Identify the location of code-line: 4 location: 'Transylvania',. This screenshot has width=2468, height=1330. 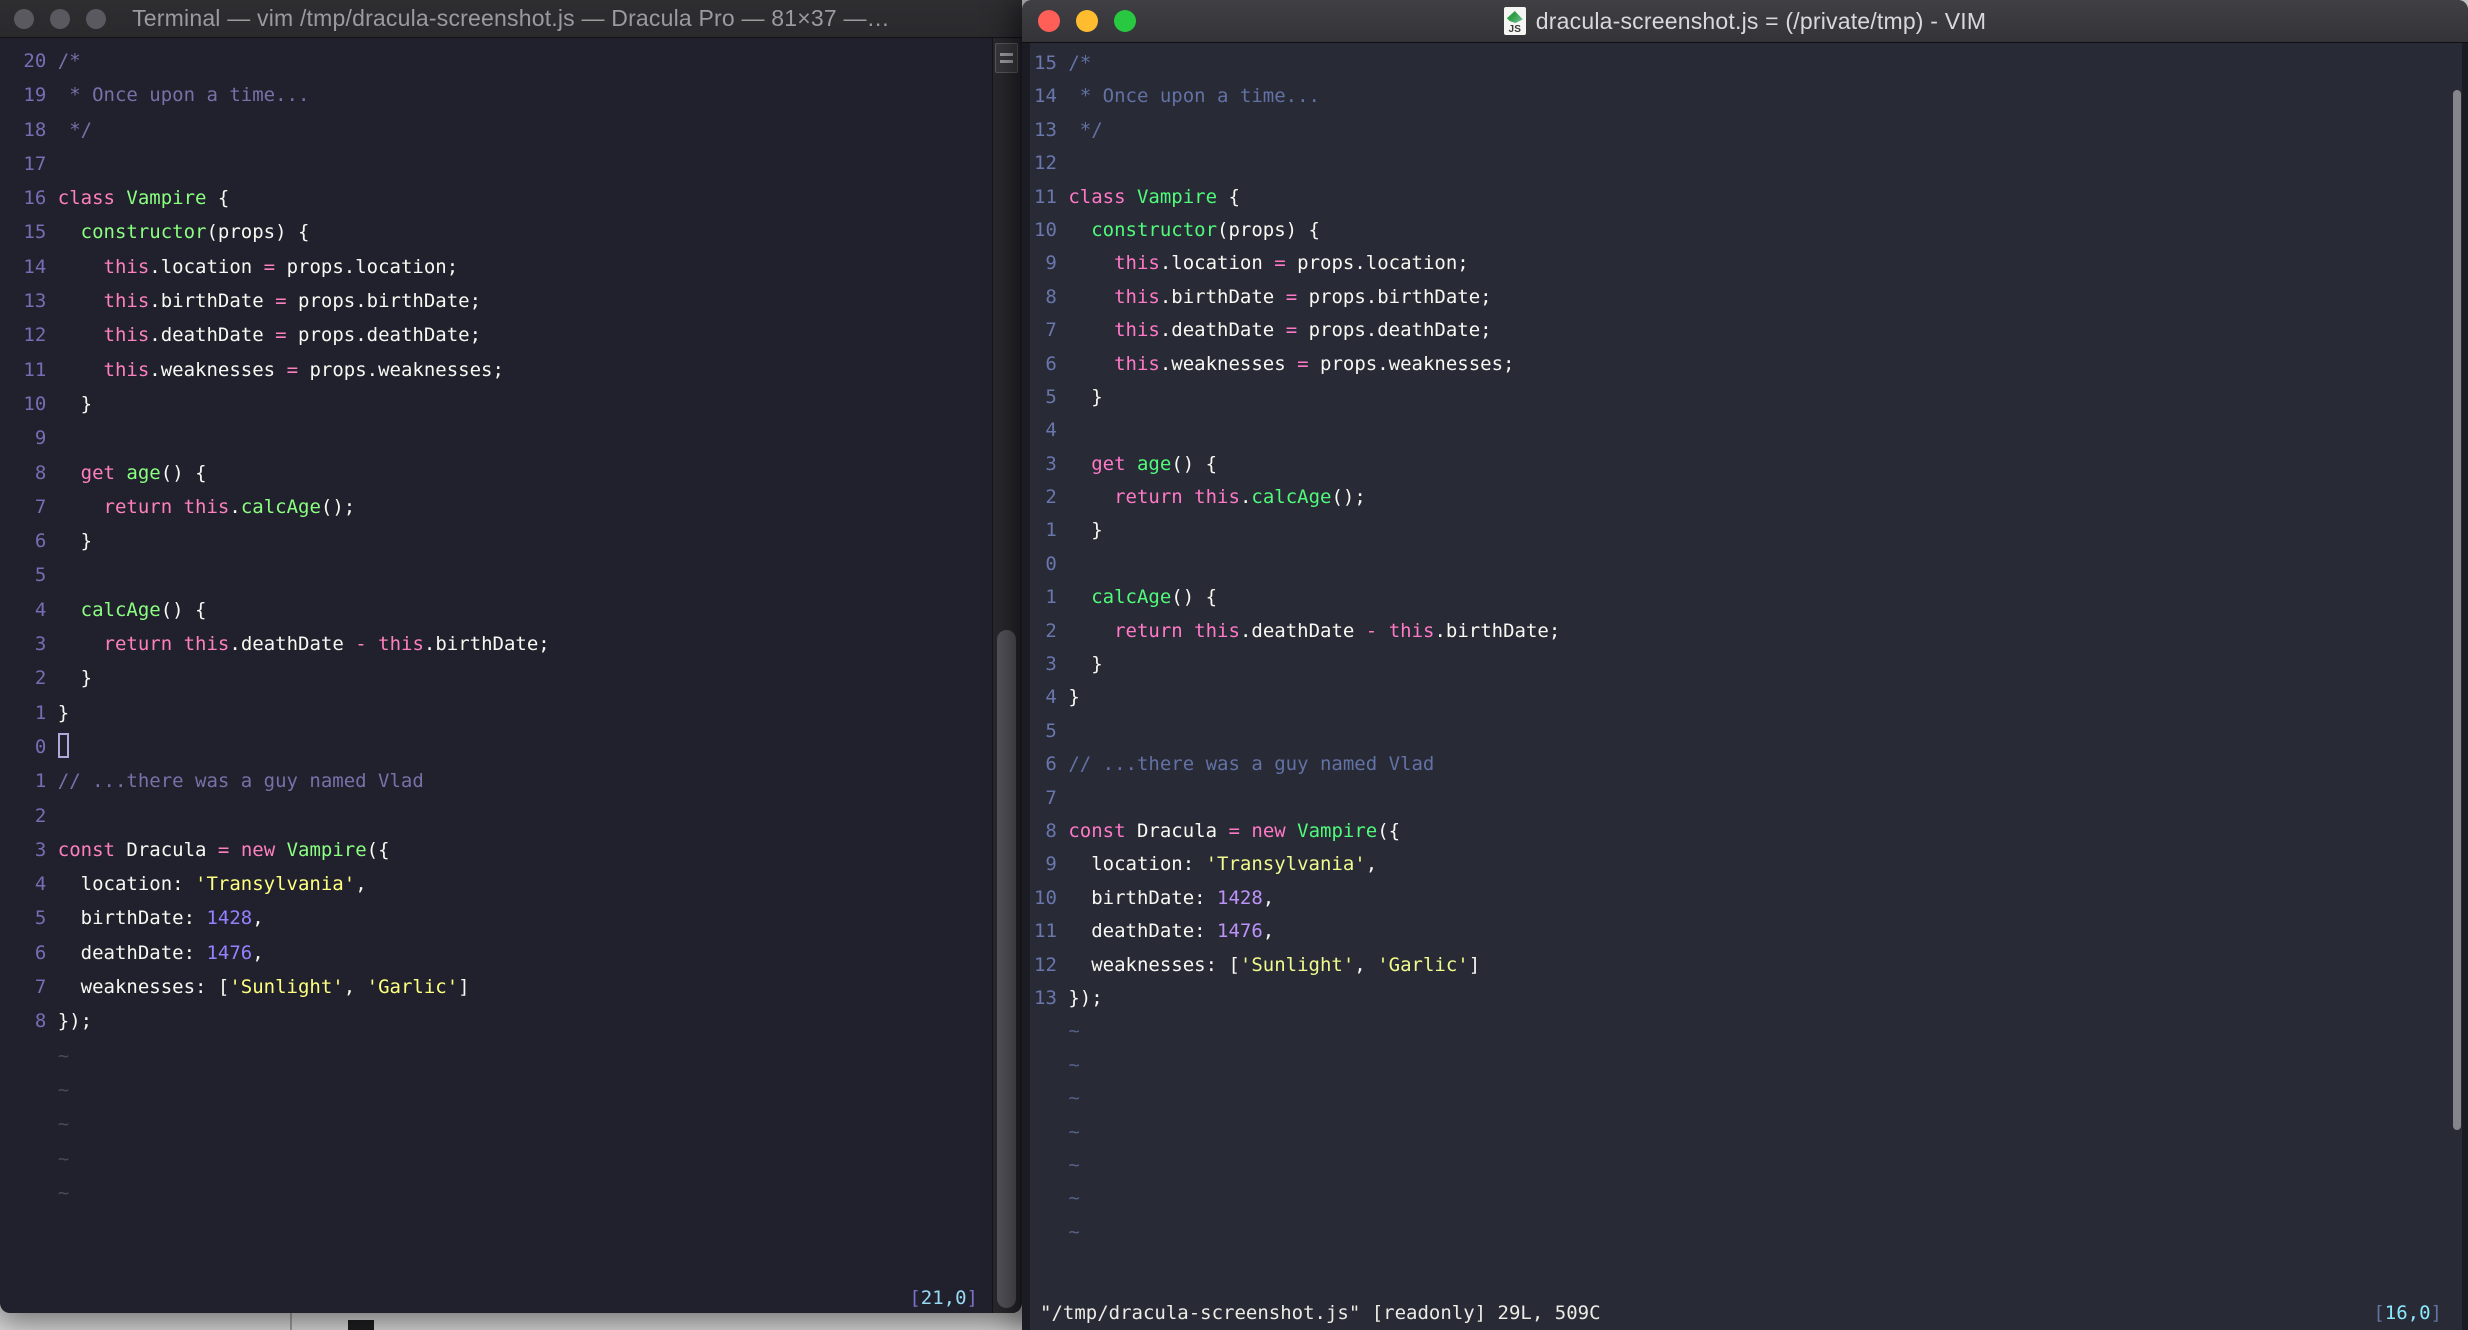
(511, 884).